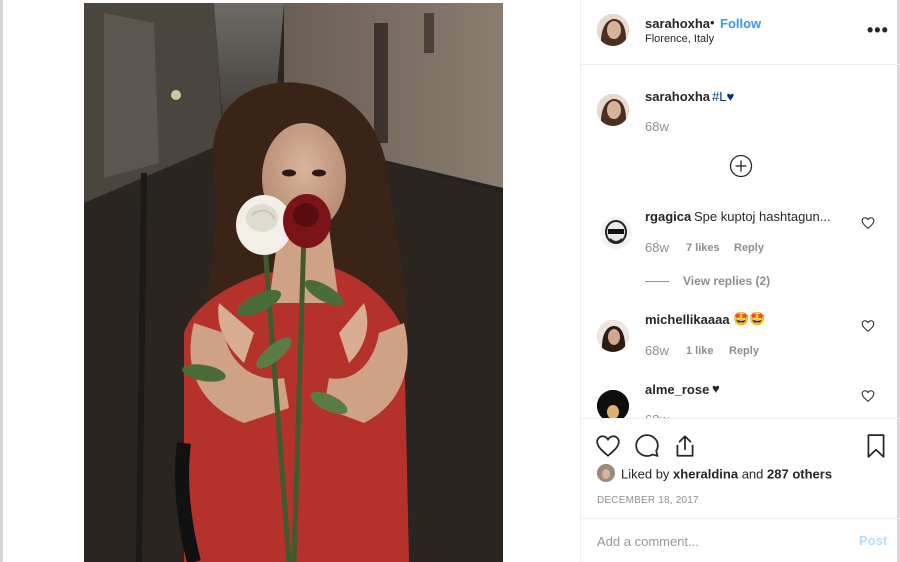 The width and height of the screenshot is (900, 562). Describe the element at coordinates (647, 446) in the screenshot. I see `comment-icon` at that location.